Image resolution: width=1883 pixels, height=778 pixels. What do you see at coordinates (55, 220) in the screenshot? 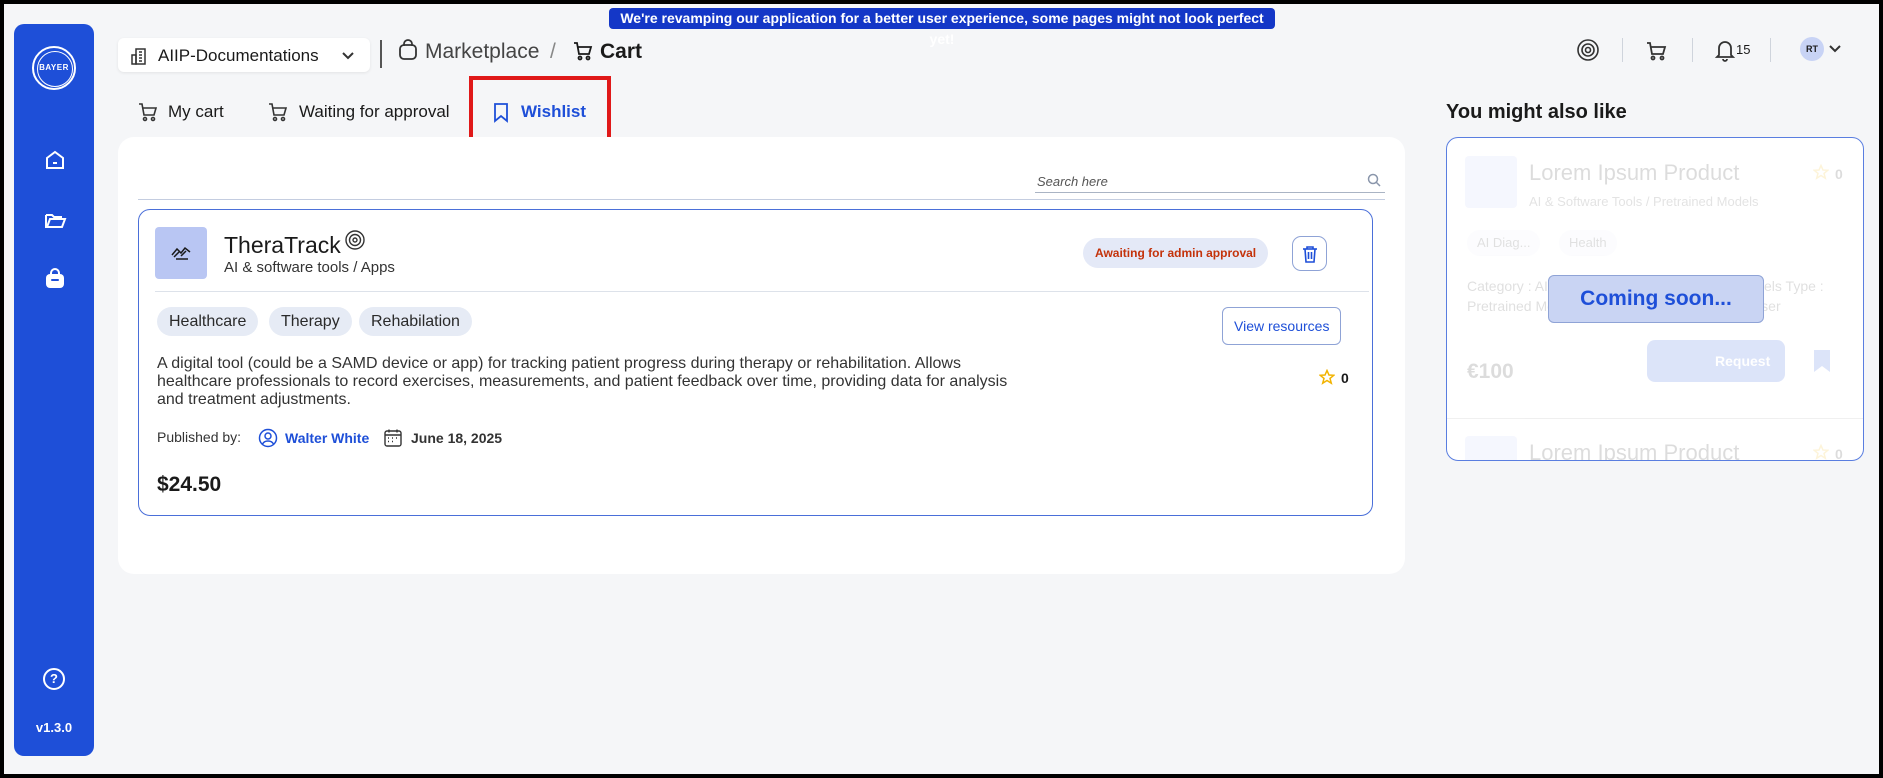
I see `folder-icon` at bounding box center [55, 220].